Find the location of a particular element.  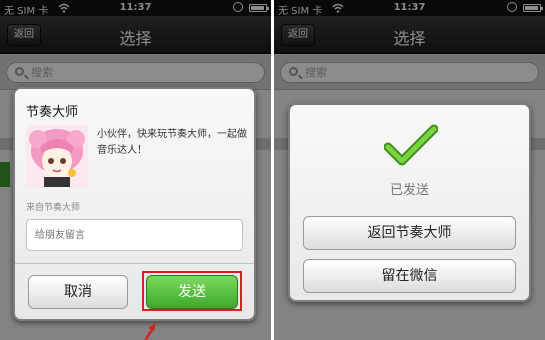

app-name: 节奏大师 is located at coordinates (52, 112).